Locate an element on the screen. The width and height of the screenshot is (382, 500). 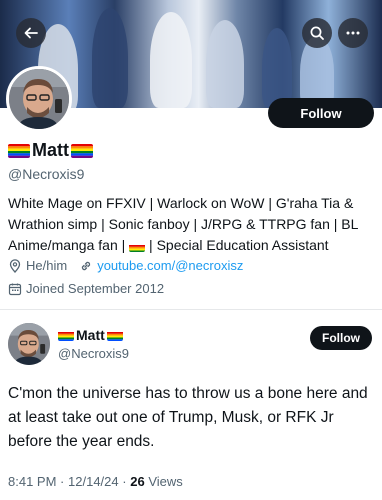
bio-text: | Special Education Assistant is located at coordinates (239, 245).